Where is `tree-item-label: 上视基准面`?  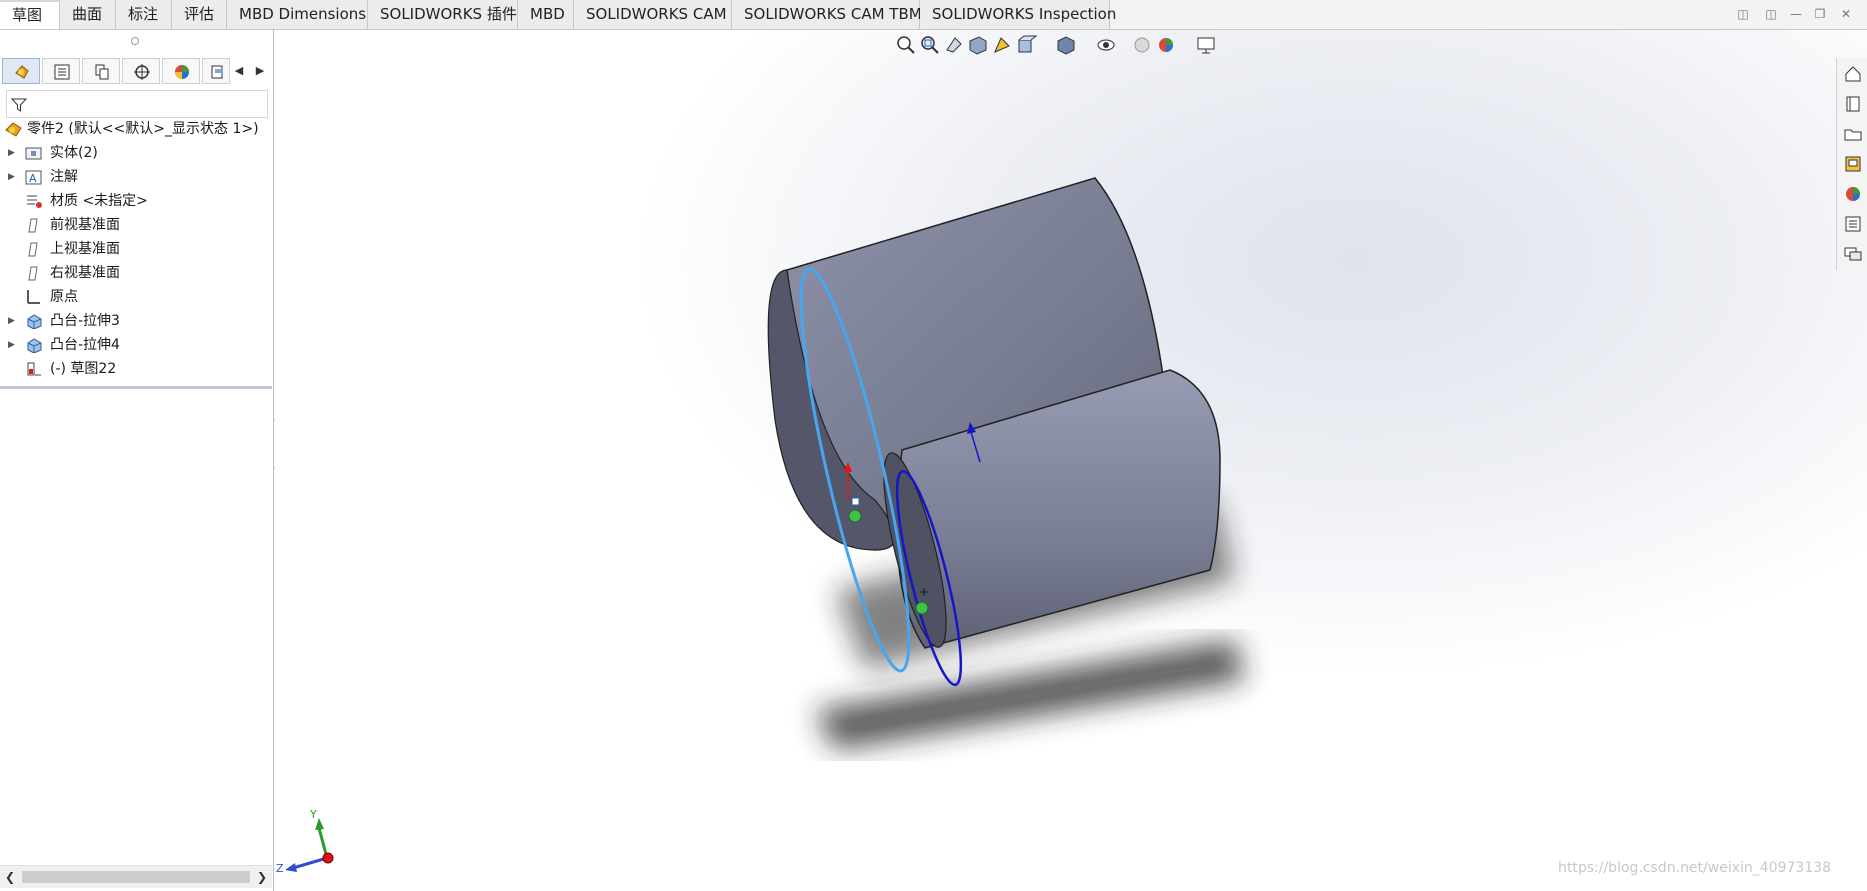
tree-item-label: 上视基准面 is located at coordinates (85, 249).